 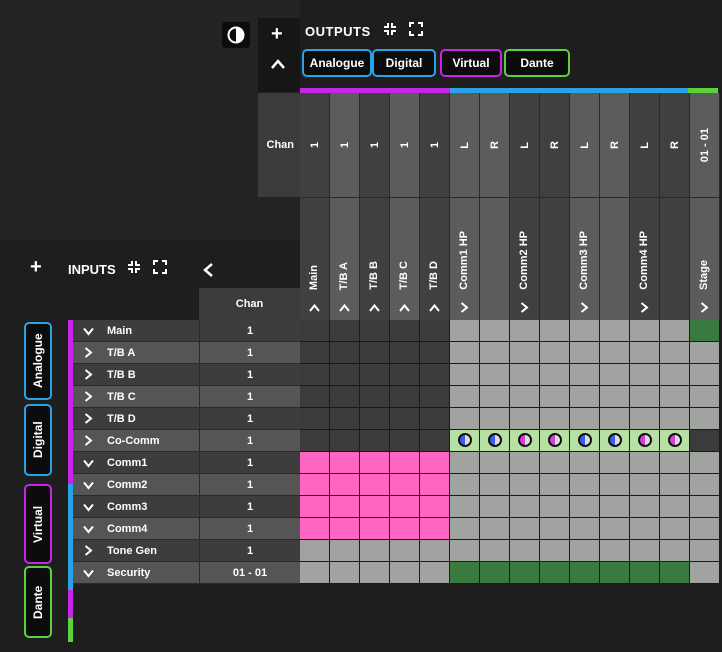 What do you see at coordinates (337, 63) in the screenshot?
I see `output-tab-analogue: Analogue` at bounding box center [337, 63].